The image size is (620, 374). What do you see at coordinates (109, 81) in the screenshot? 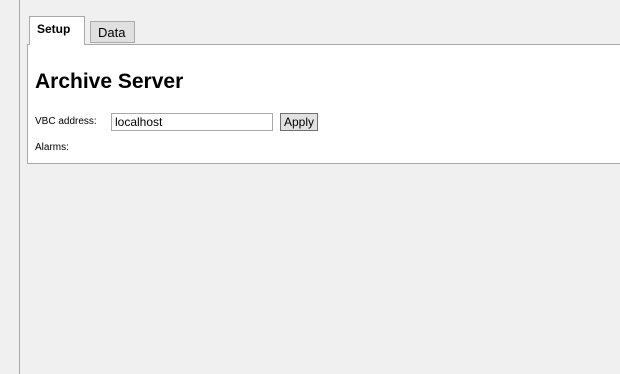
I see `page-title: Archive Server` at bounding box center [109, 81].